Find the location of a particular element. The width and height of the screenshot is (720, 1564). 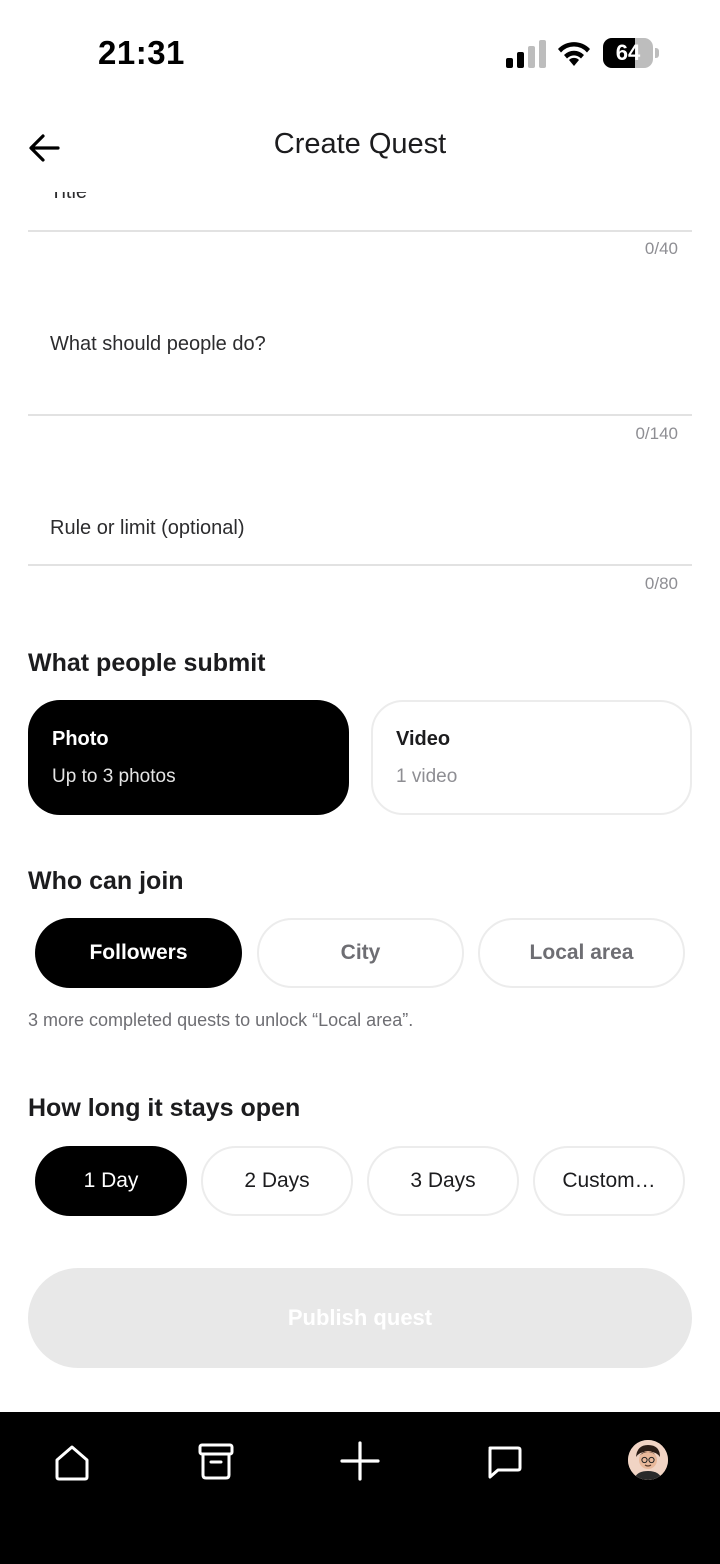

duration-option-3-days: 3 Days is located at coordinates (443, 1181).